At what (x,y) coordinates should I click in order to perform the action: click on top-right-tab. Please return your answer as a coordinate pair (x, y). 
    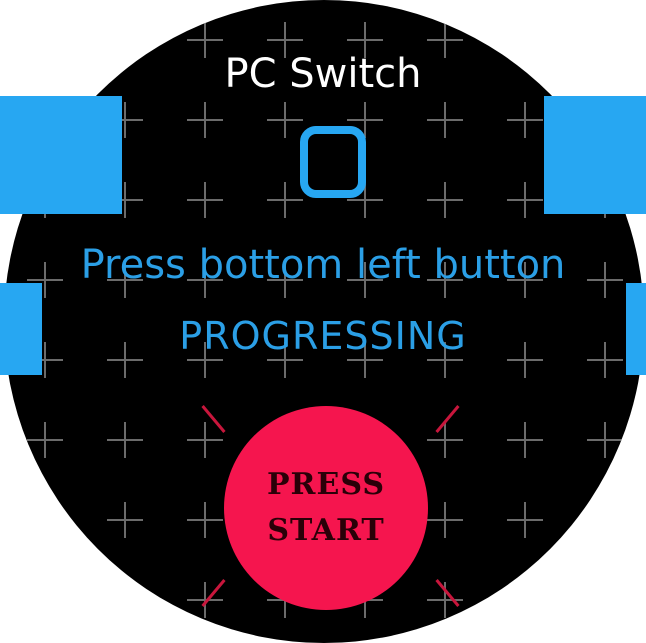
    Looking at the image, I should click on (595, 155).